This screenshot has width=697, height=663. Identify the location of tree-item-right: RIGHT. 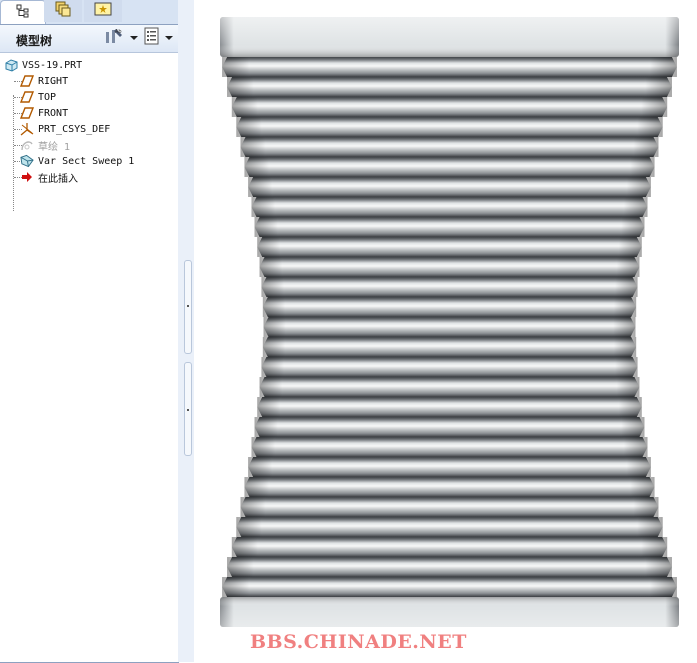
(44, 81).